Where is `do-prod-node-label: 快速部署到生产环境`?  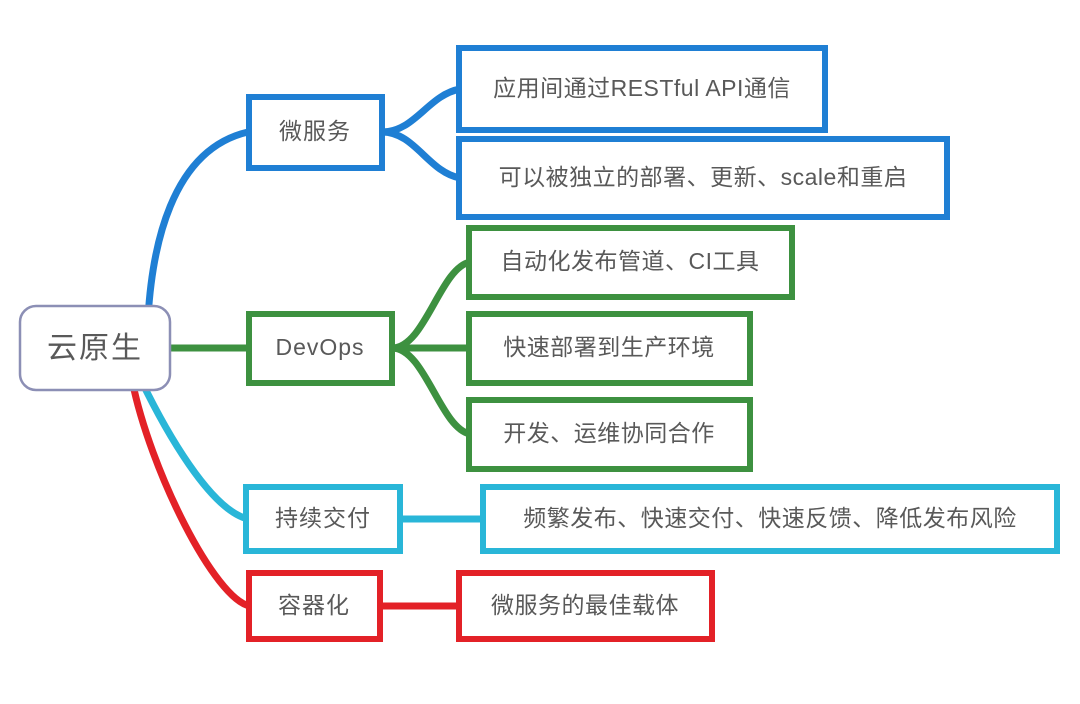 do-prod-node-label: 快速部署到生产环境 is located at coordinates (609, 347).